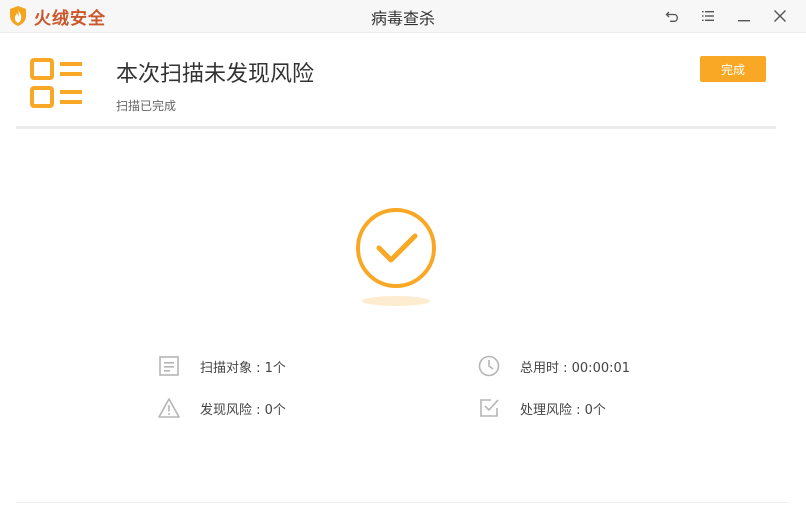 The height and width of the screenshot is (510, 806). I want to click on minimize-icon, so click(744, 21).